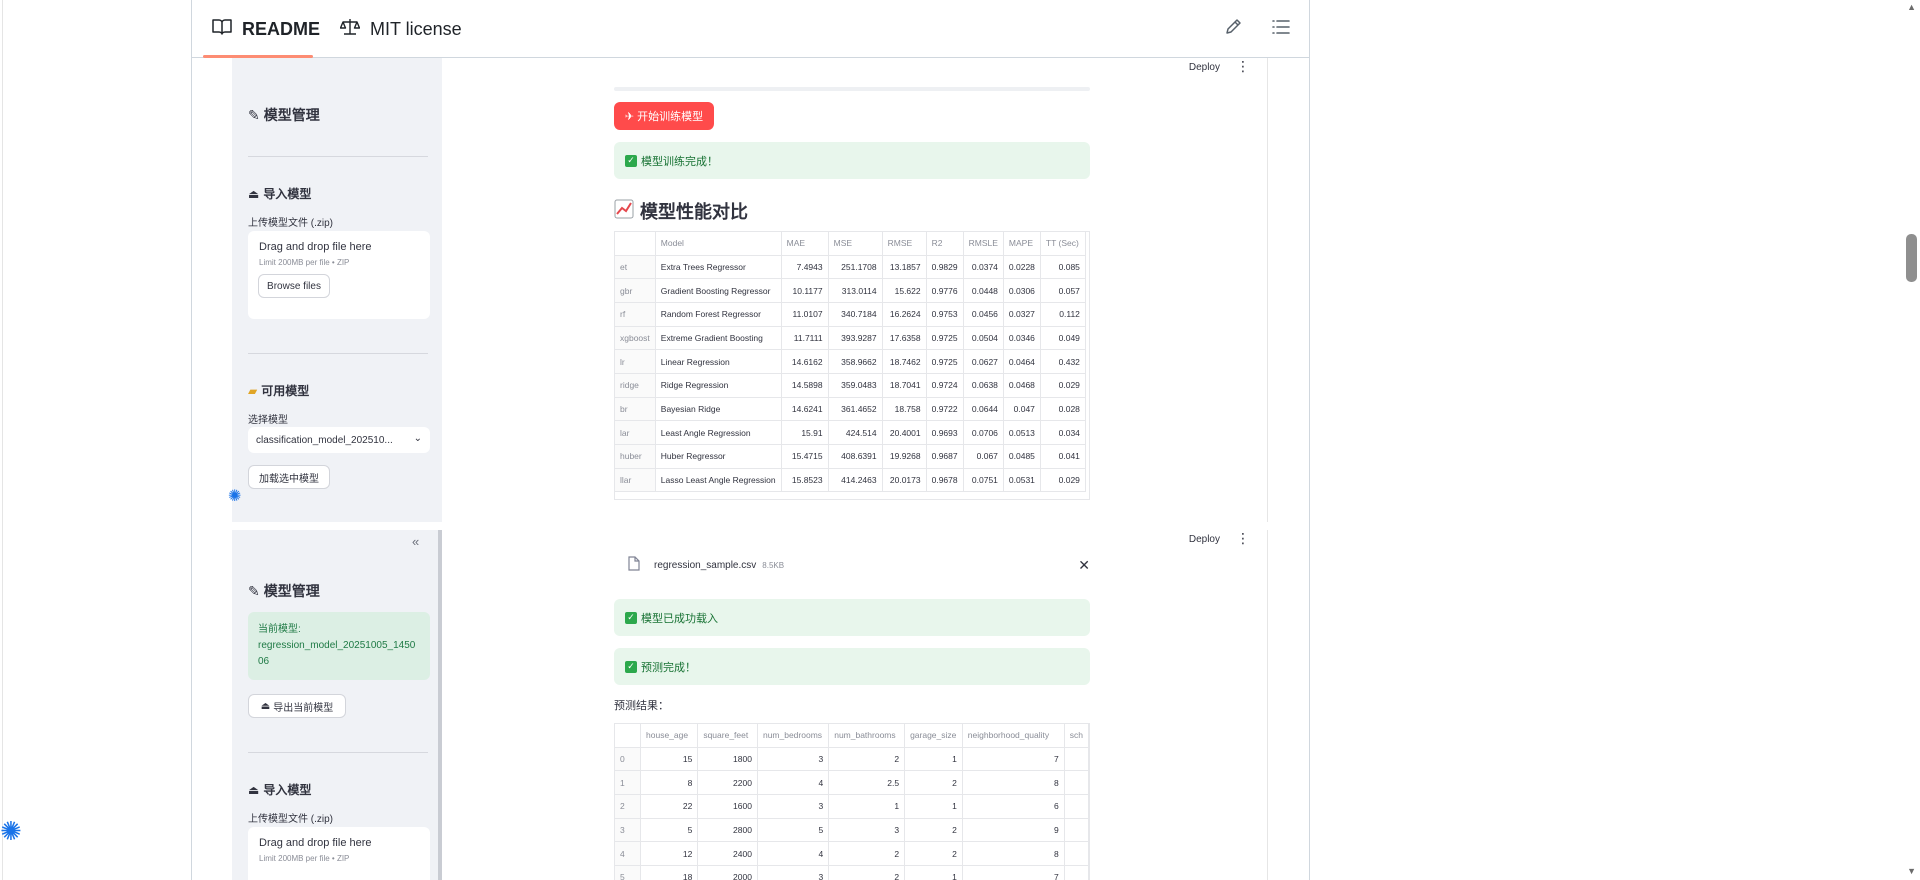  I want to click on column-header: RMSLE, so click(983, 244).